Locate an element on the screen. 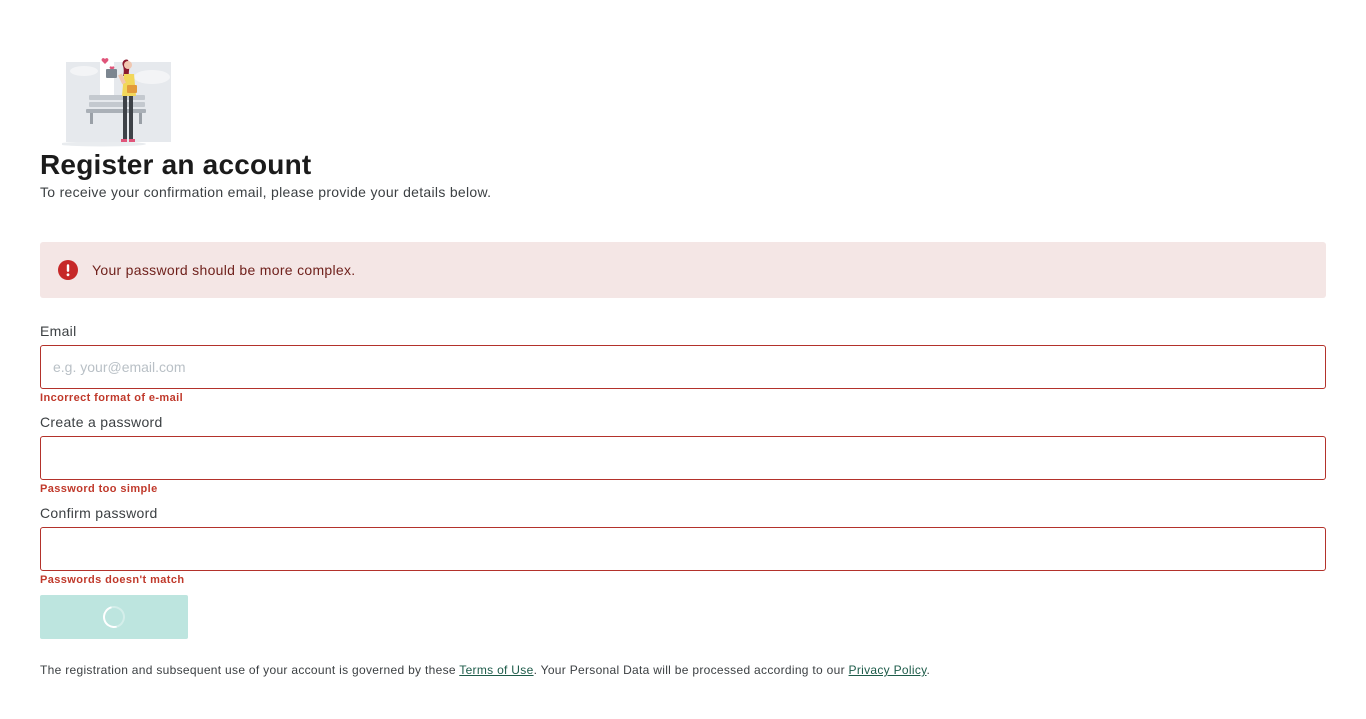 This screenshot has height=719, width=1366. error-icon is located at coordinates (68, 270).